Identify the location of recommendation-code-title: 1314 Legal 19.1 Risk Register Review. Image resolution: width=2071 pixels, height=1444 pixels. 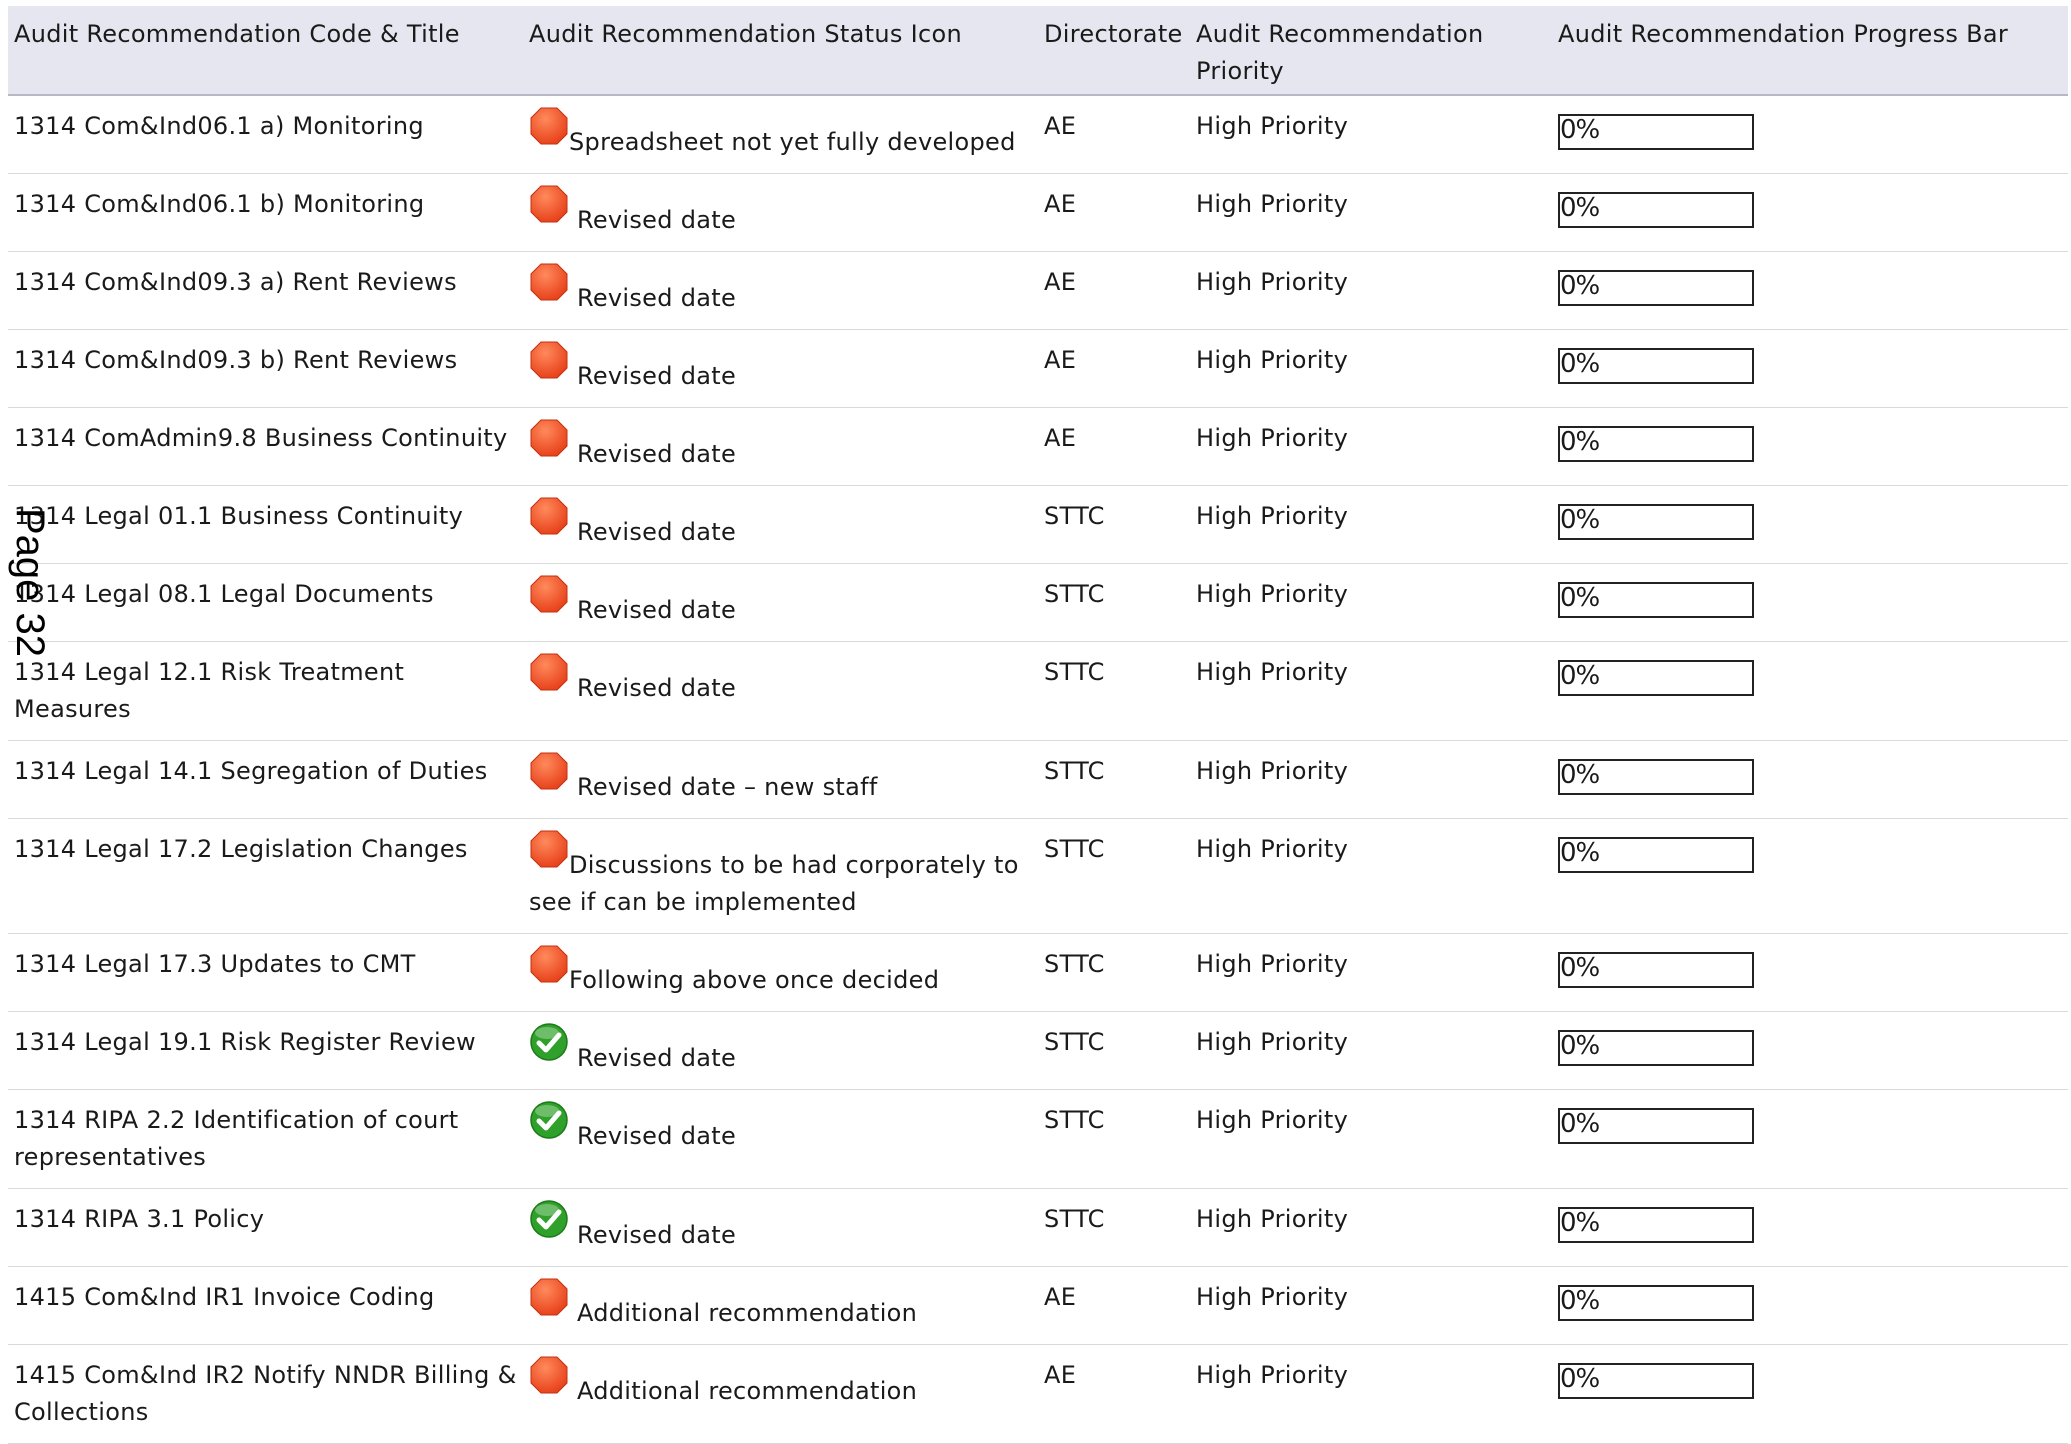
(245, 1042).